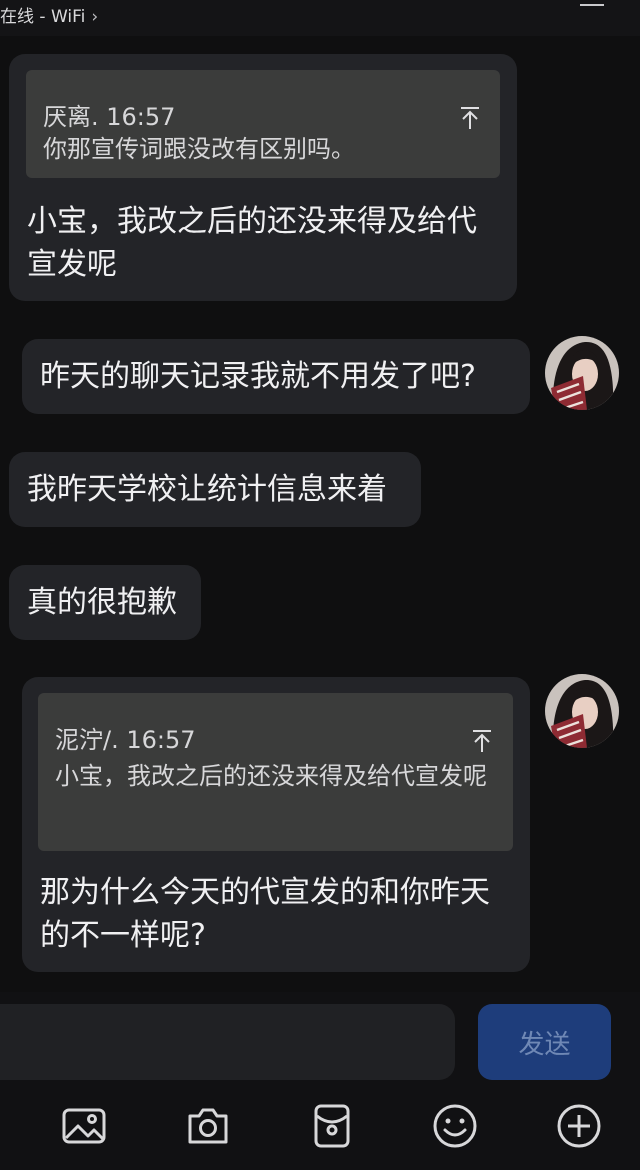 Image resolution: width=640 pixels, height=1170 pixels. Describe the element at coordinates (544, 1042) in the screenshot. I see `send-button: 发送` at that location.